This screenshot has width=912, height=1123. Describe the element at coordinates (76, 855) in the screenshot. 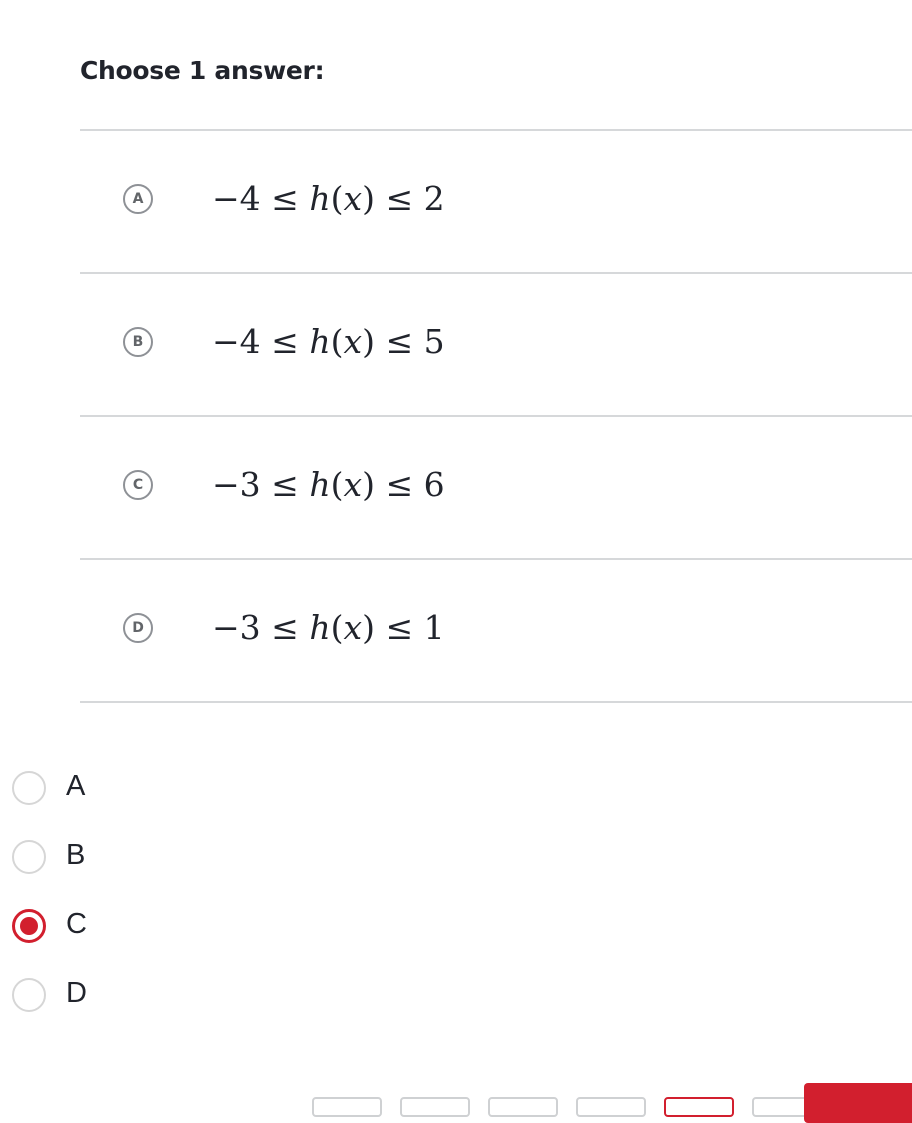

I see `radio-label: B` at that location.